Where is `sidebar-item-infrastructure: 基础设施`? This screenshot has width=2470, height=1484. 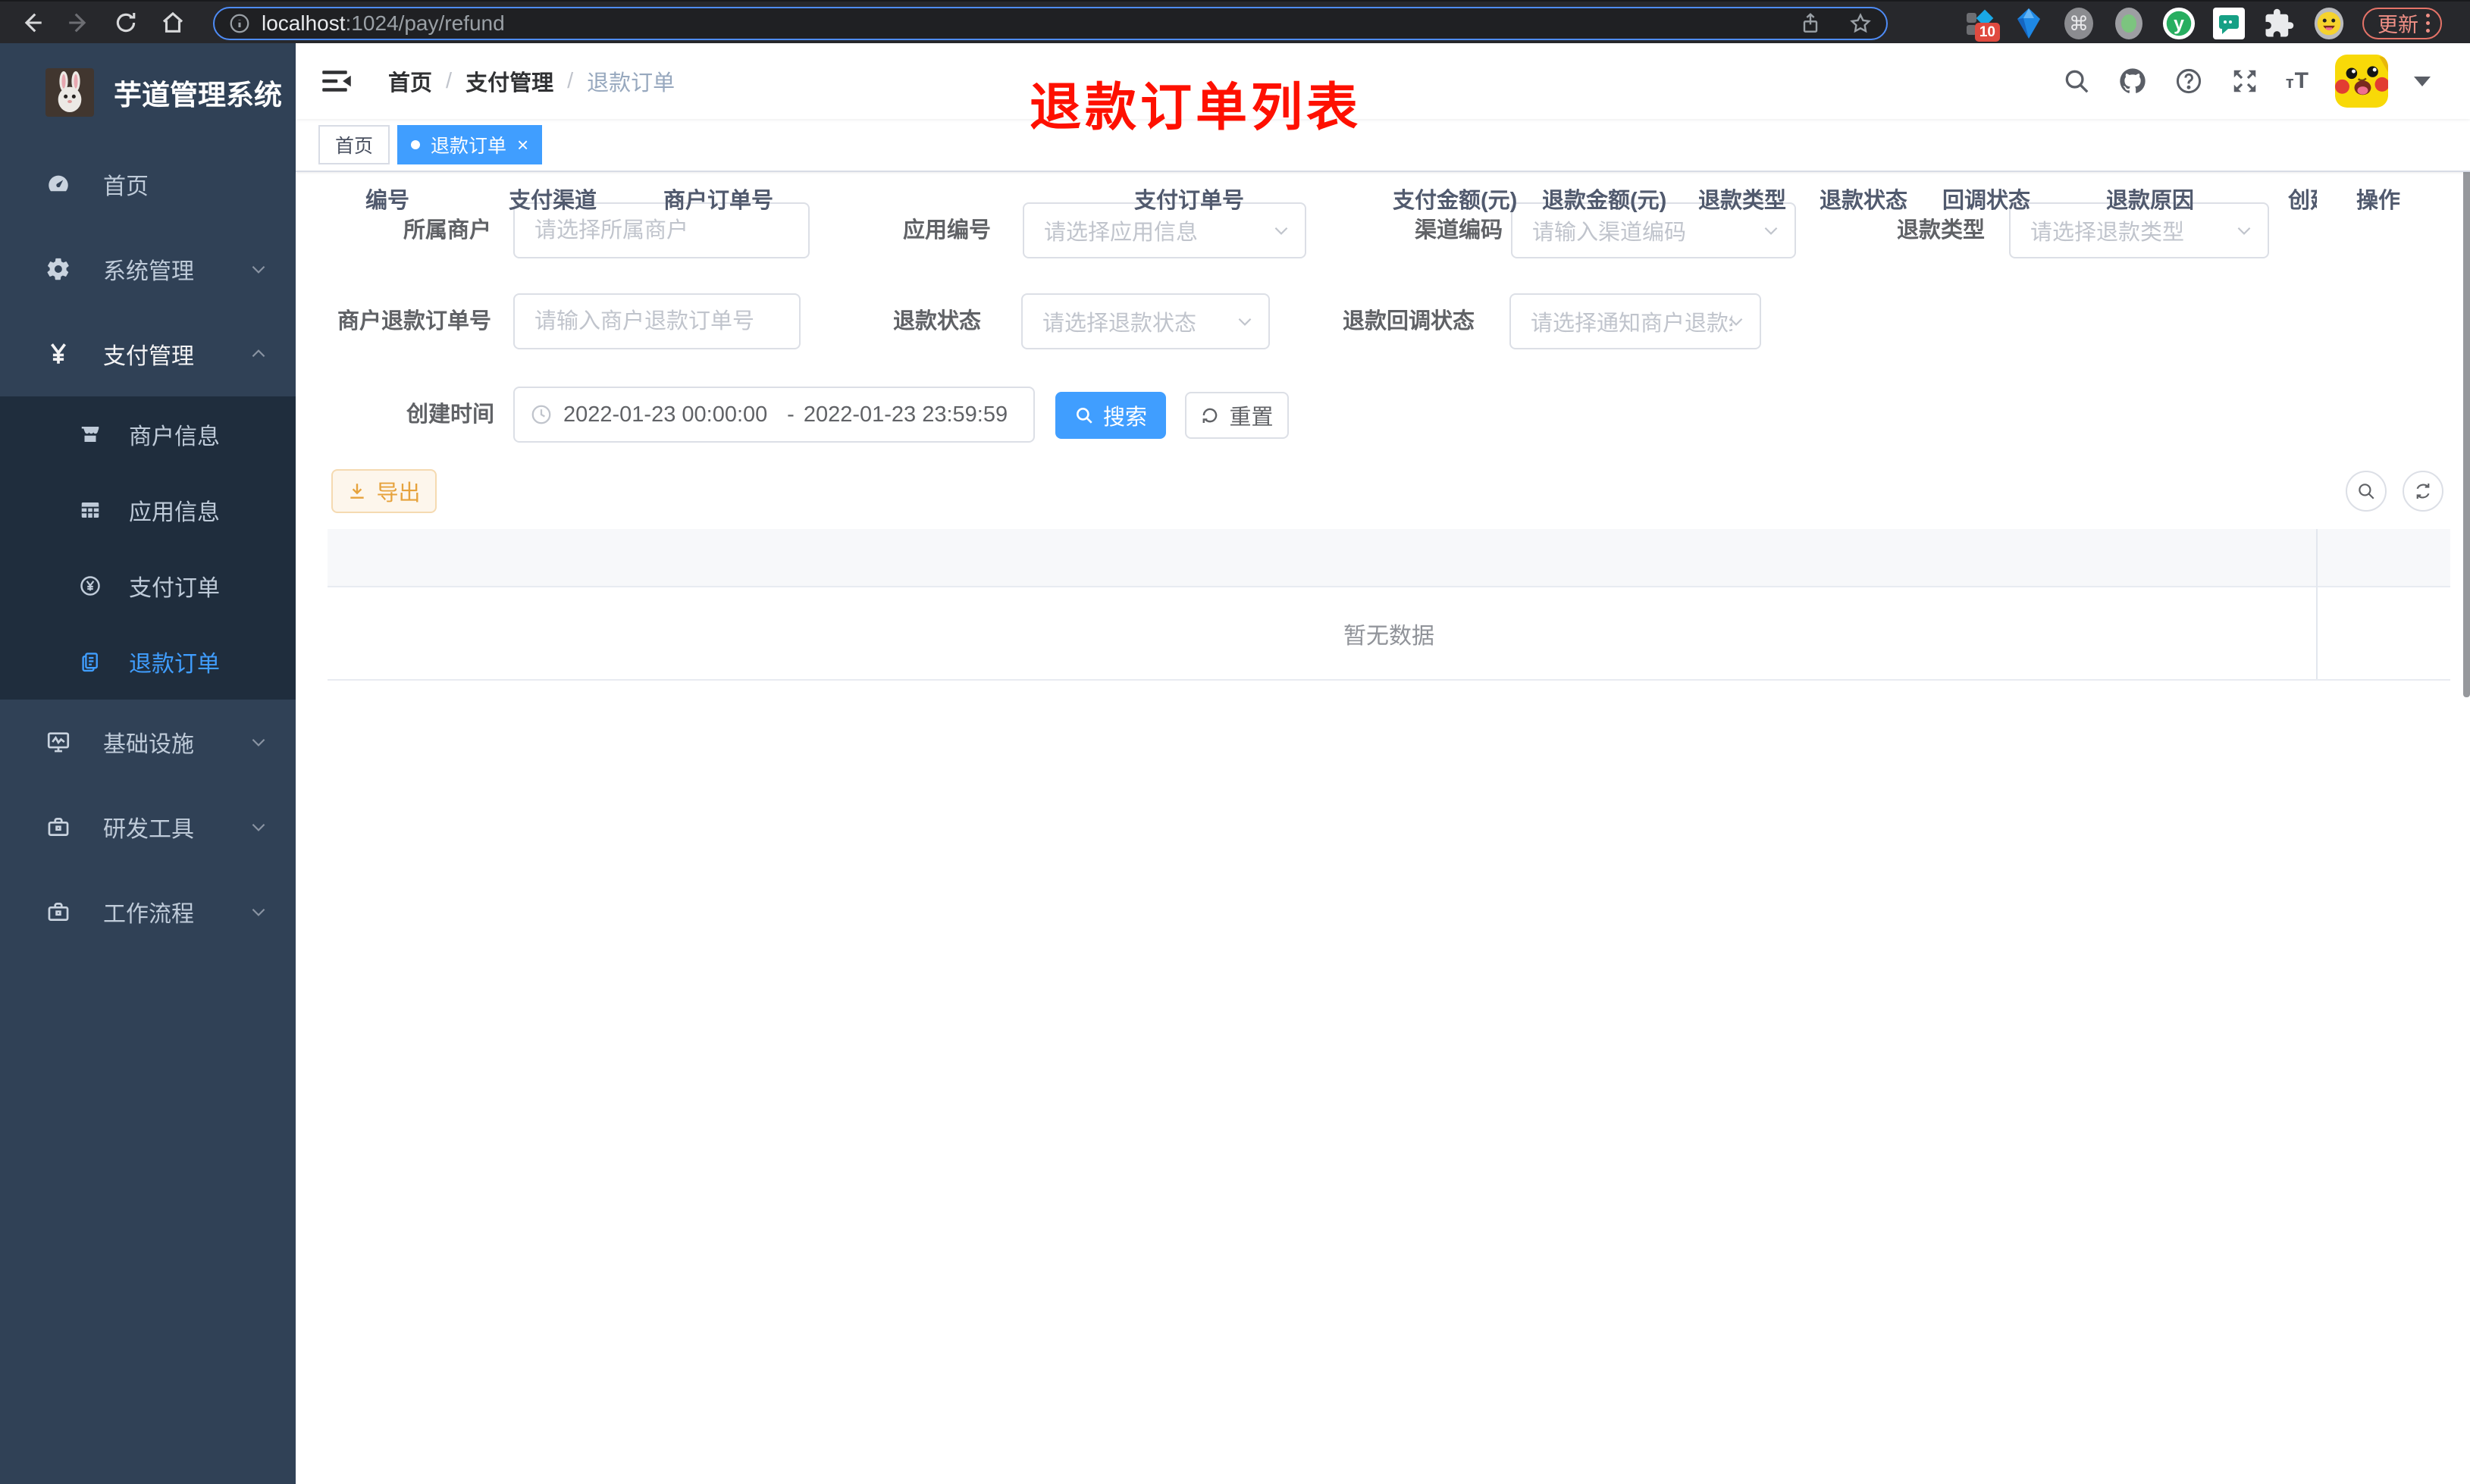
sidebar-item-infrastructure: 基础设施 is located at coordinates (148, 742).